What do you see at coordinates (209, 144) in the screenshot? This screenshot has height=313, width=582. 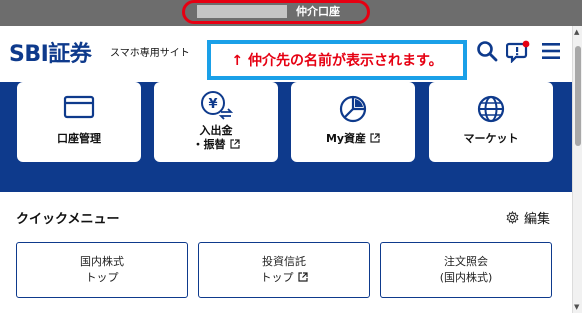 I see `tile-label-line2: ・振替` at bounding box center [209, 144].